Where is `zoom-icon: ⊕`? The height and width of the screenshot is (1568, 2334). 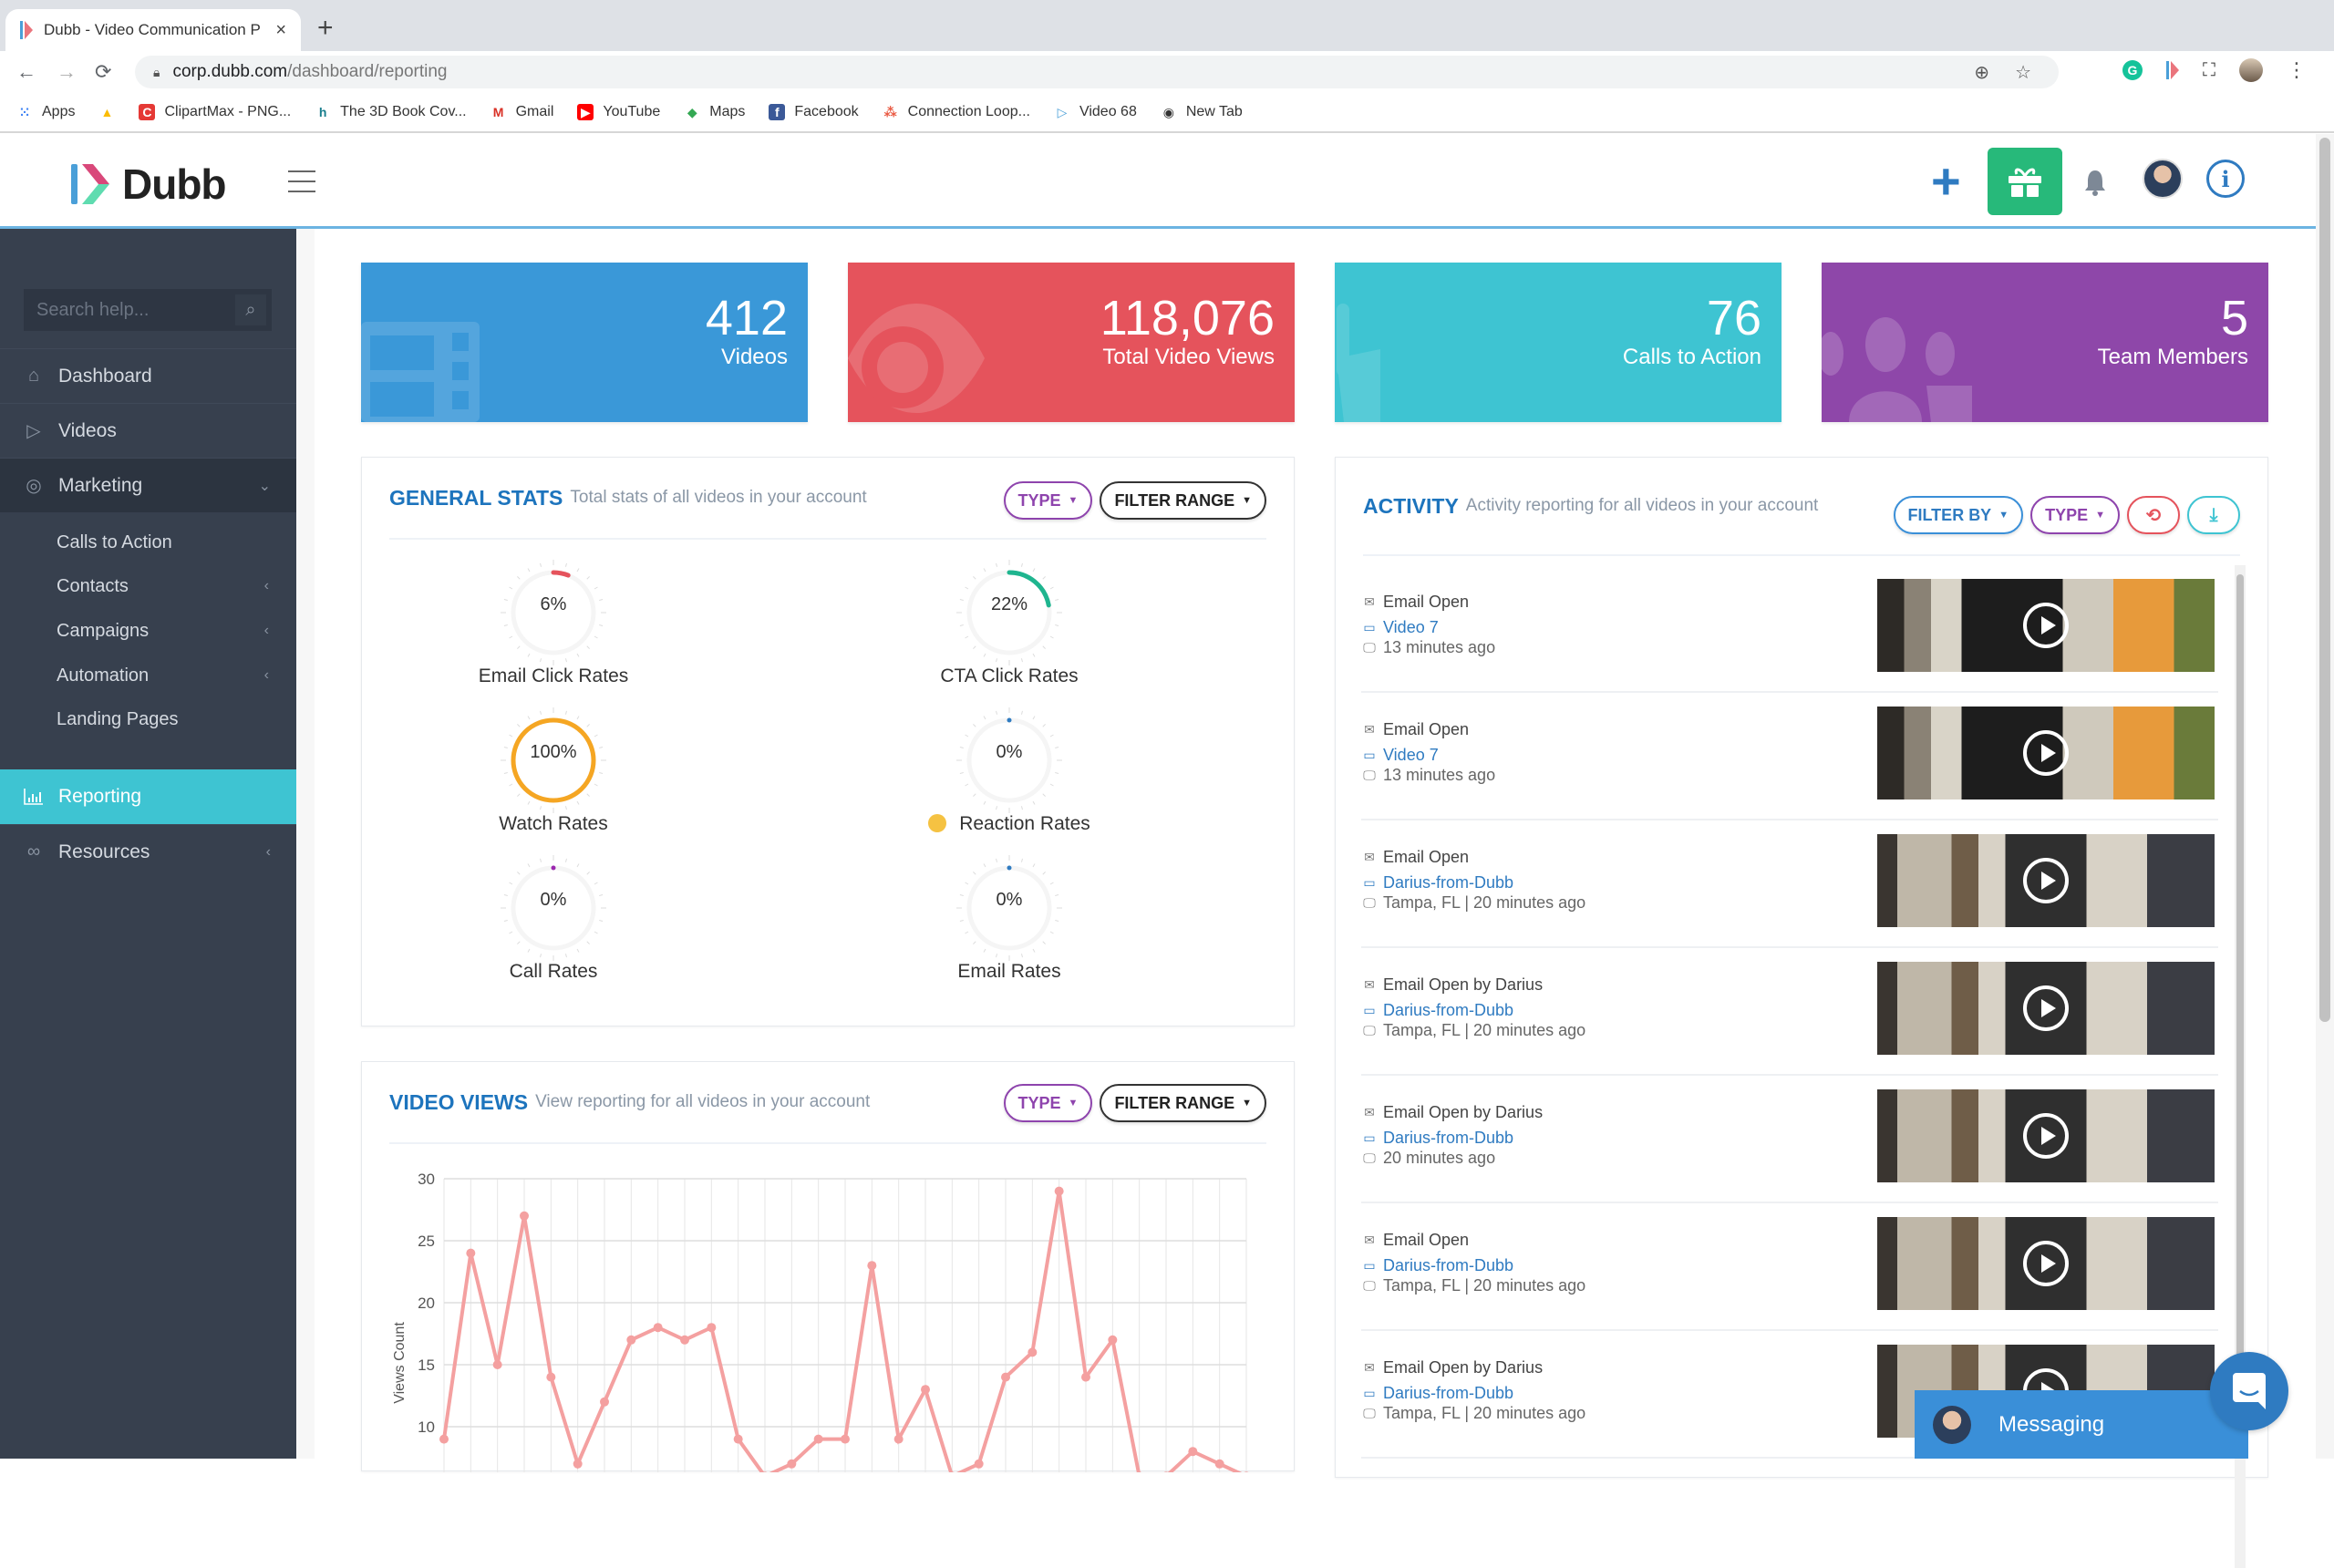
zoom-icon: ⊕ is located at coordinates (1982, 72).